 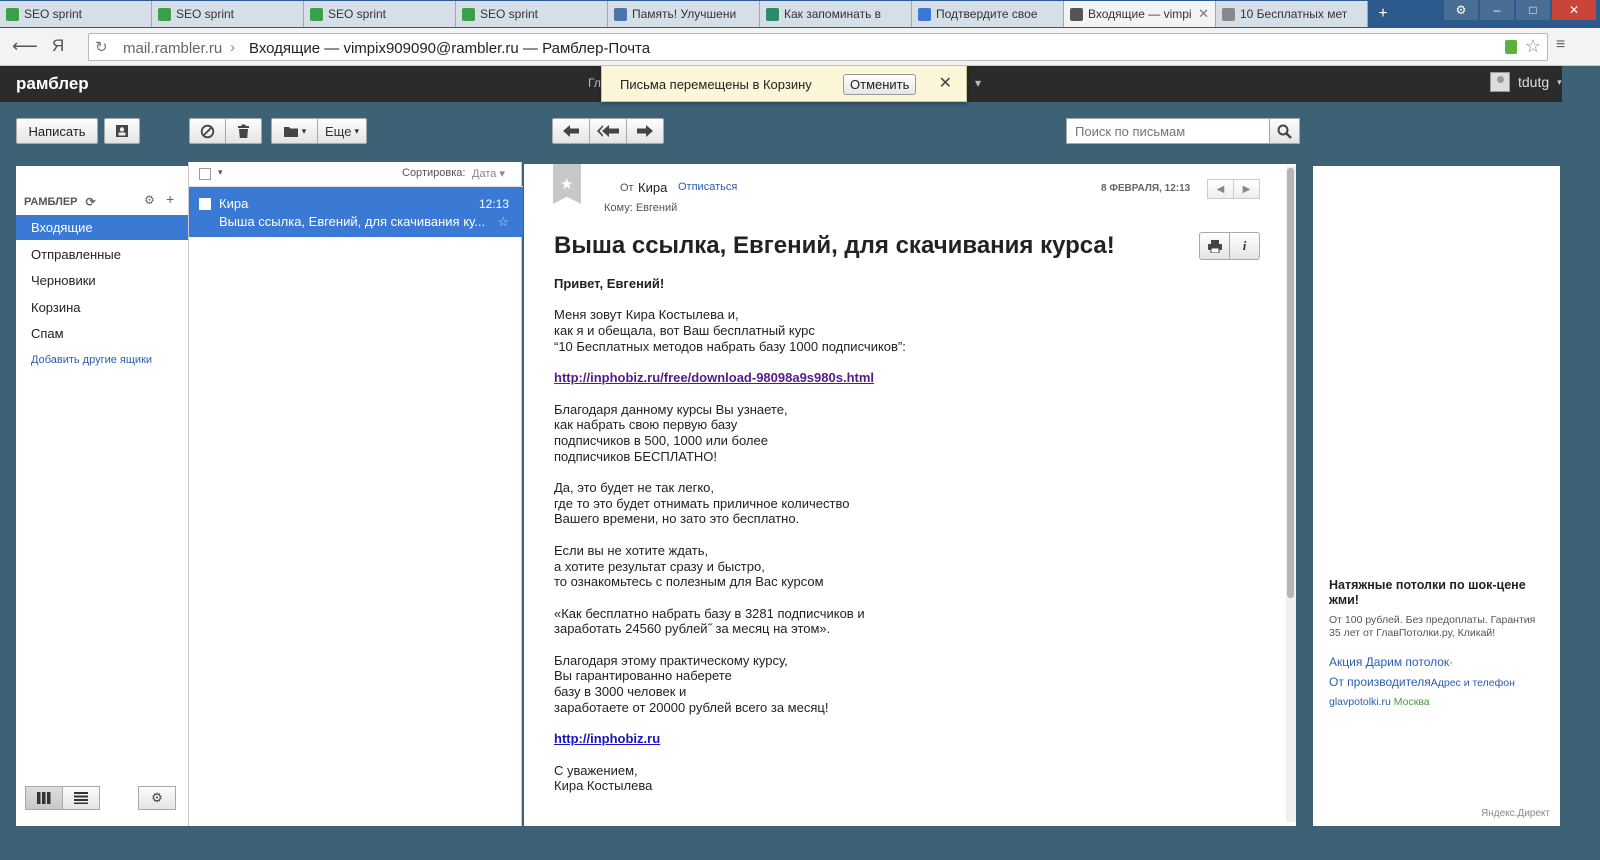 What do you see at coordinates (1244, 246) in the screenshot?
I see `info-button: i` at bounding box center [1244, 246].